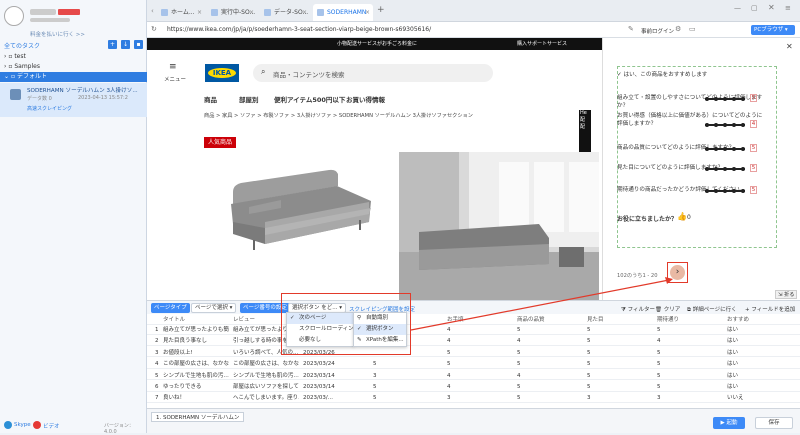  What do you see at coordinates (15, 94) in the screenshot?
I see `task-icon` at bounding box center [15, 94].